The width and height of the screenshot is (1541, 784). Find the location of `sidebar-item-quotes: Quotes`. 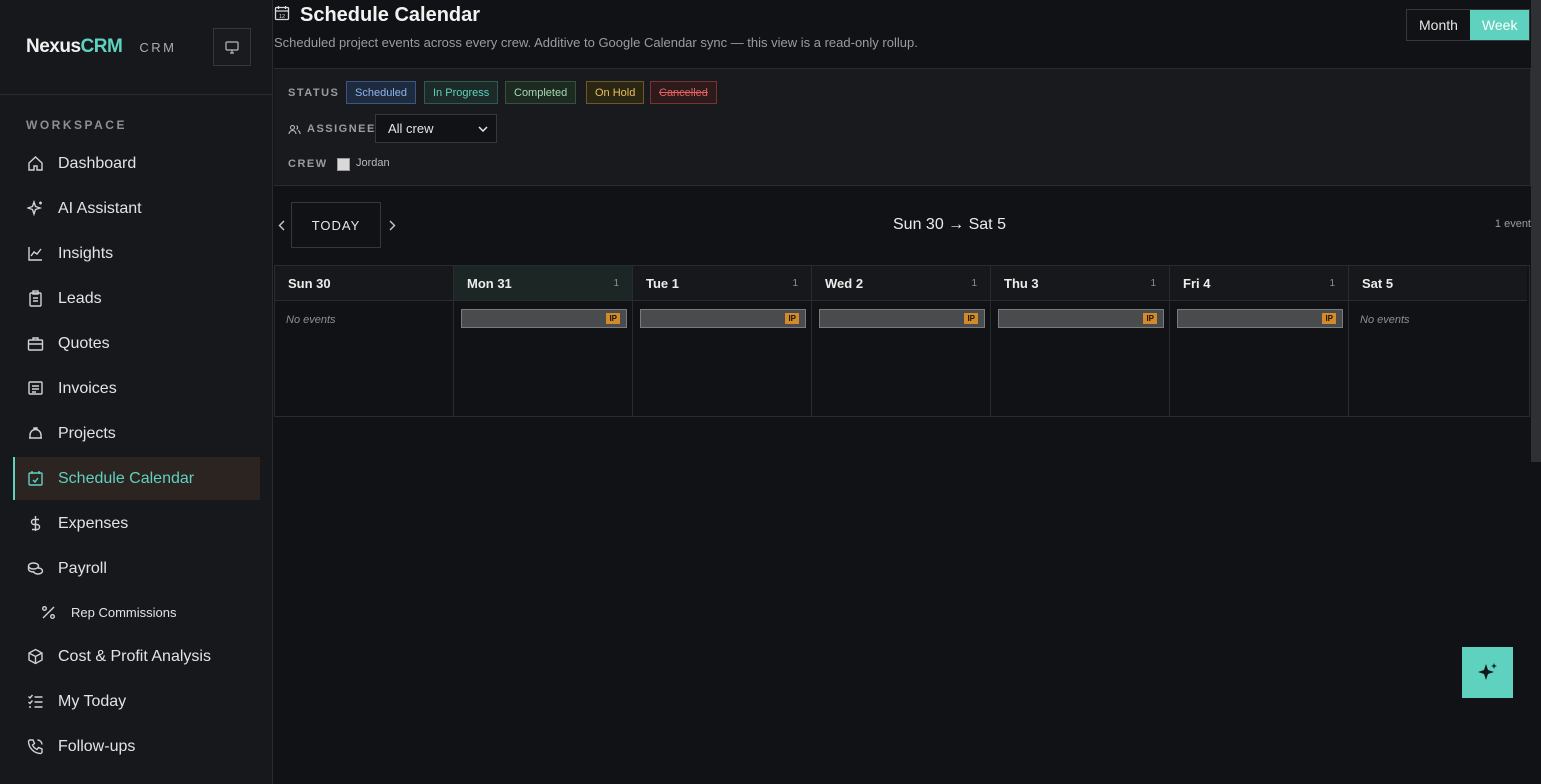

sidebar-item-quotes: Quotes is located at coordinates (136, 343).